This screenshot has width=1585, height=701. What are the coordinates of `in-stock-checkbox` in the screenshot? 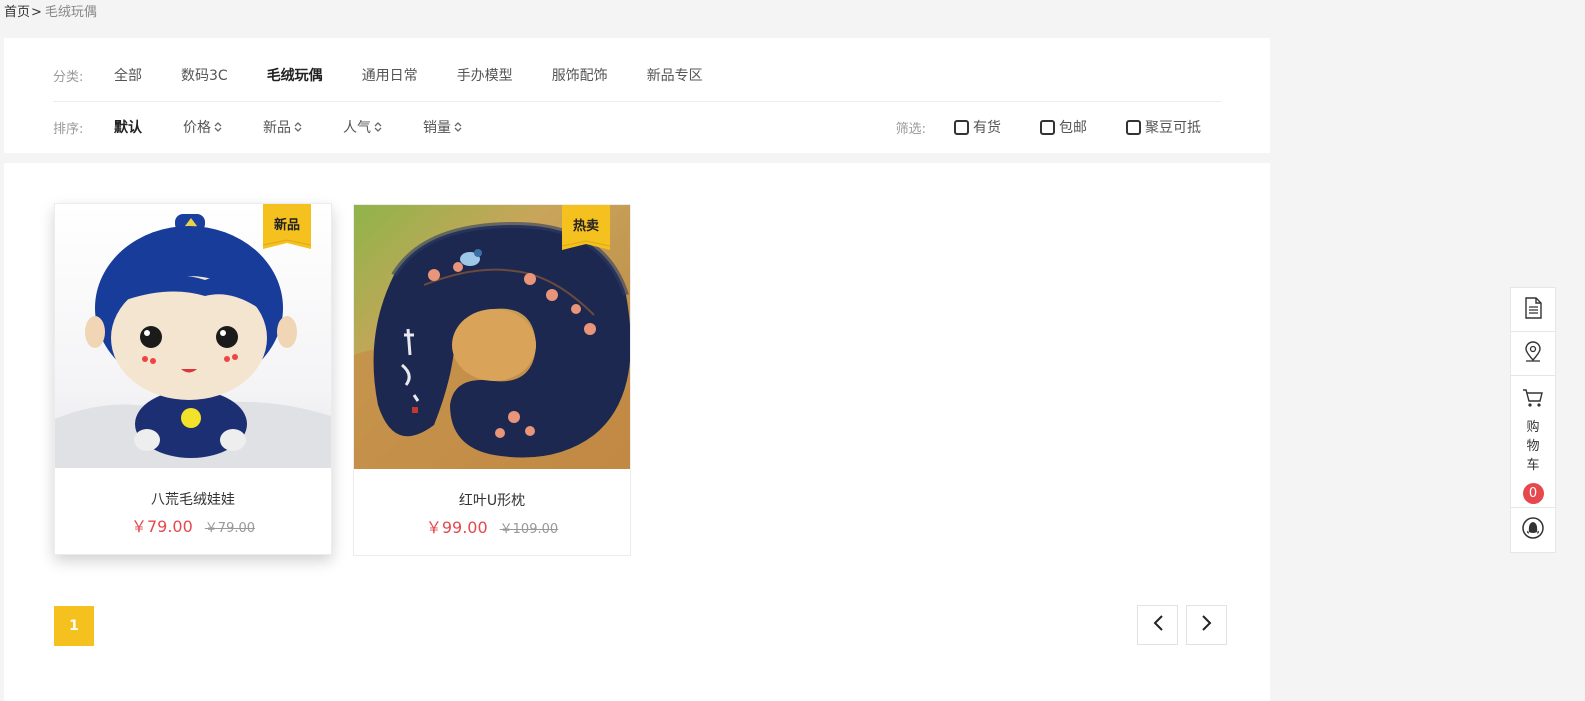 It's located at (961, 127).